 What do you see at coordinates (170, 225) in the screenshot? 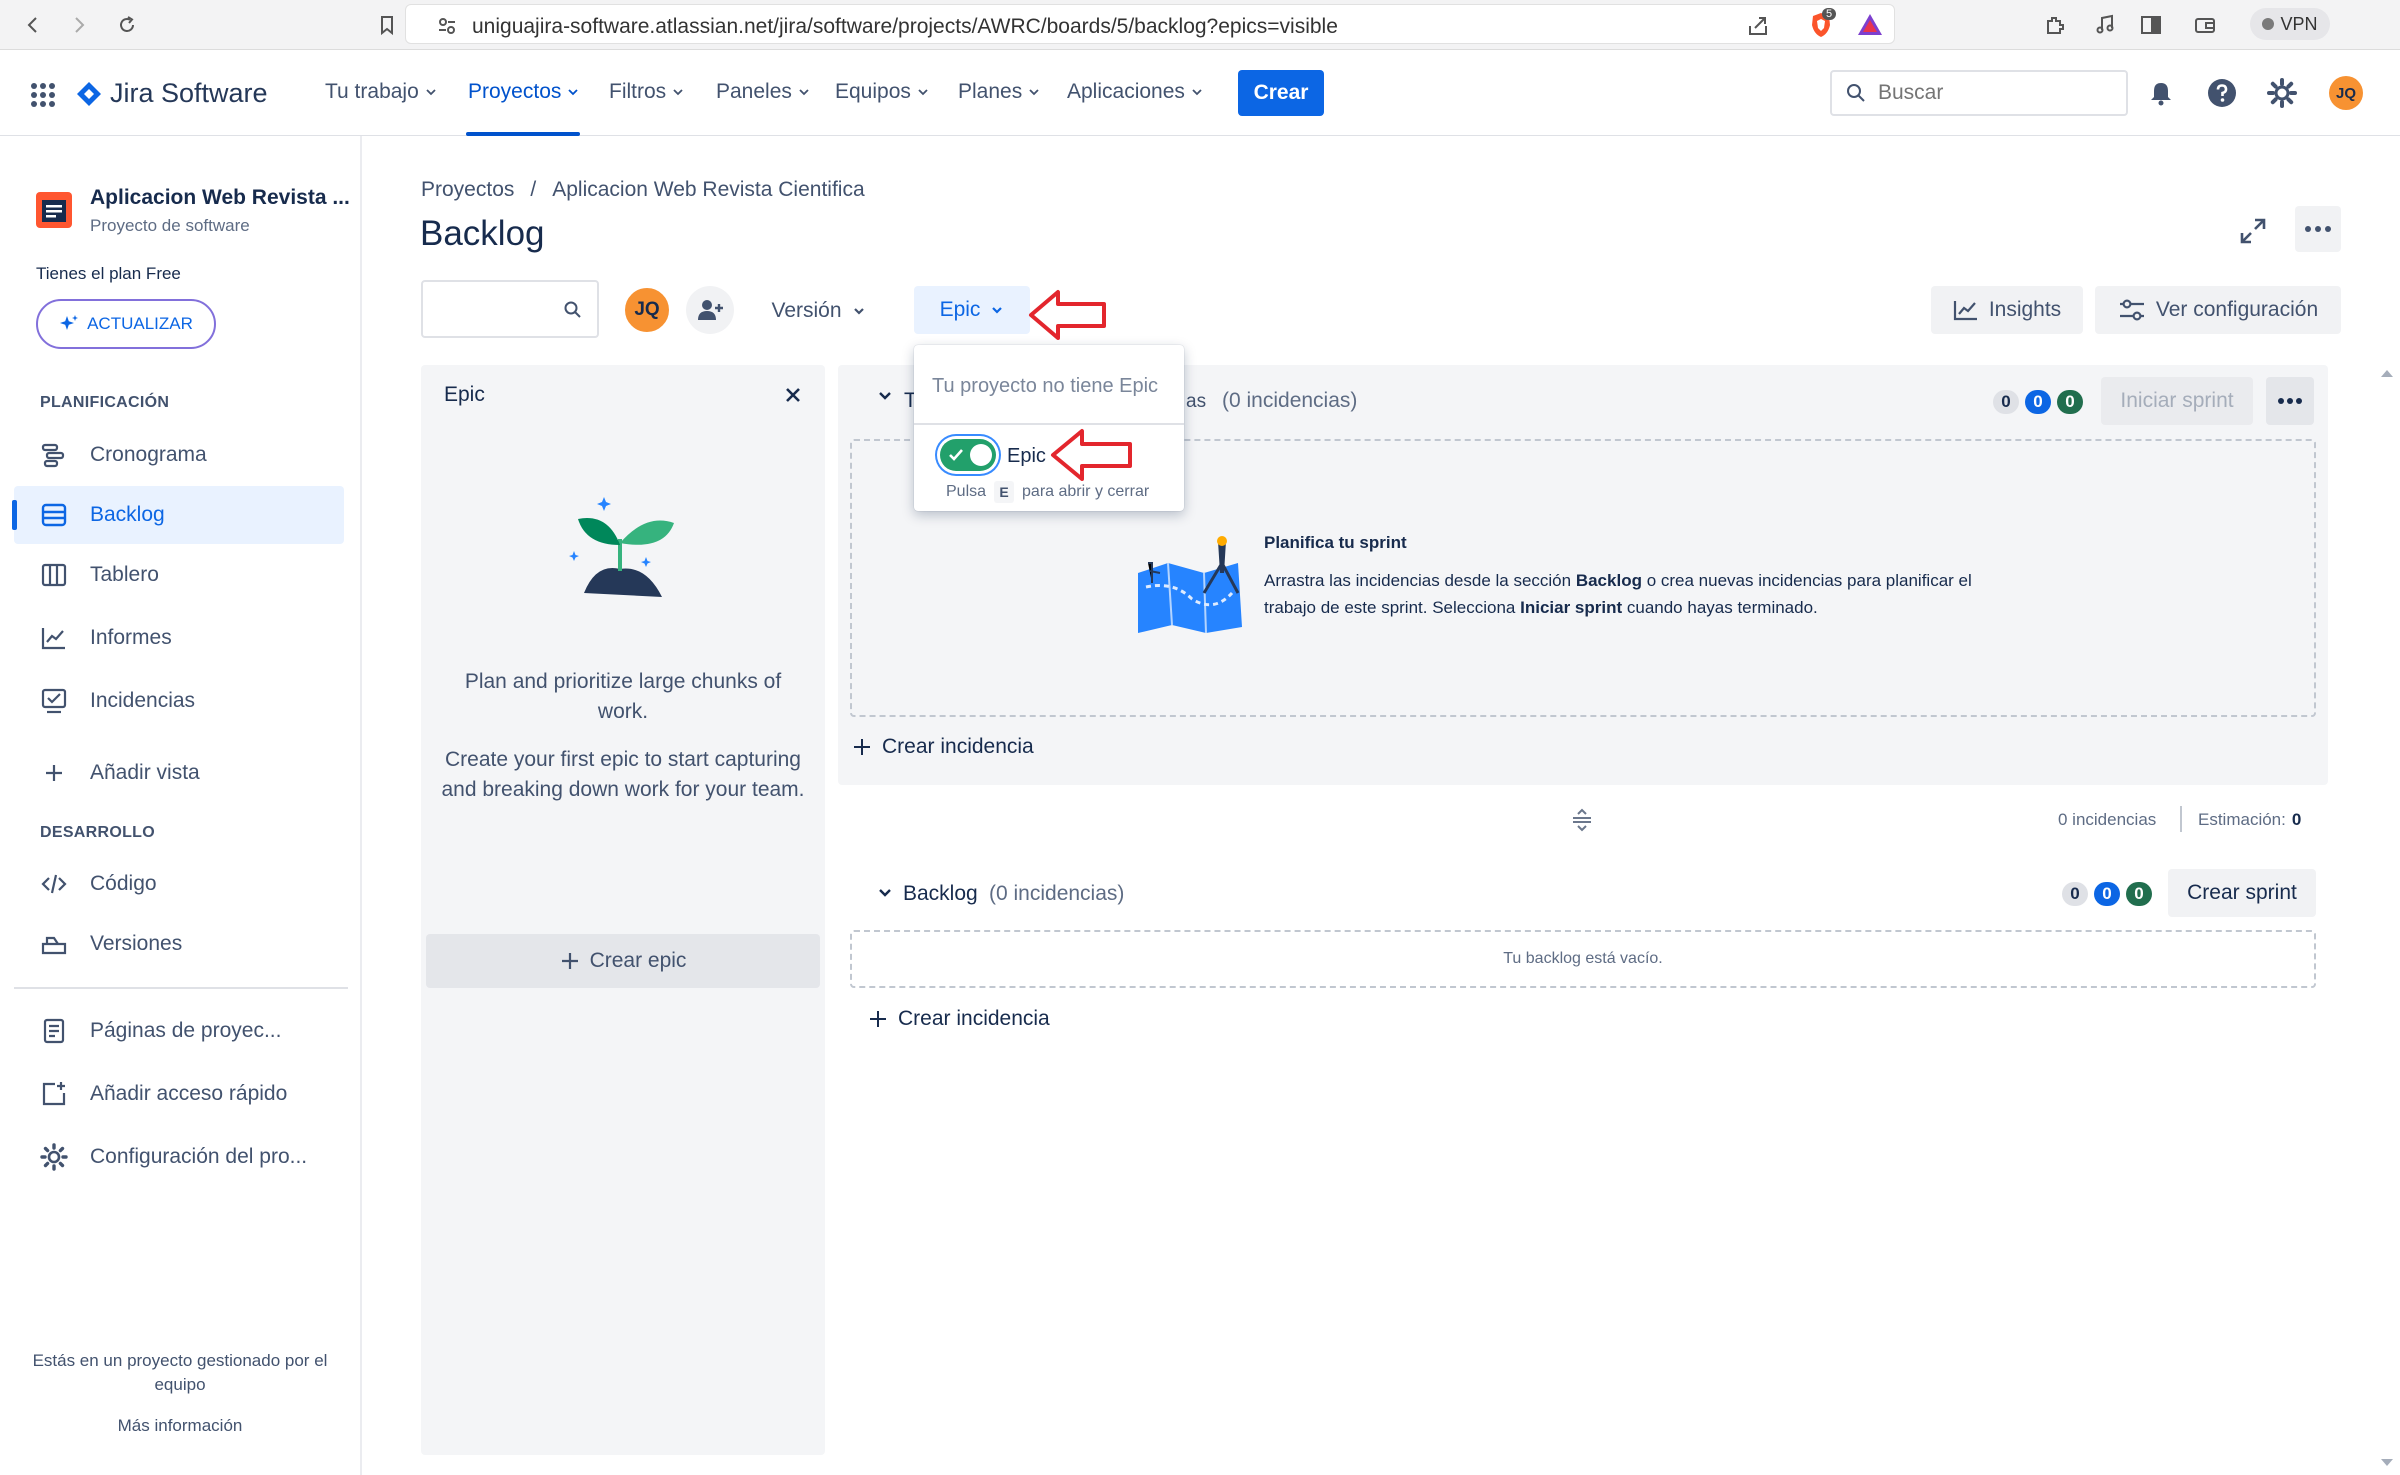
I see `project-type: Proyecto de software` at bounding box center [170, 225].